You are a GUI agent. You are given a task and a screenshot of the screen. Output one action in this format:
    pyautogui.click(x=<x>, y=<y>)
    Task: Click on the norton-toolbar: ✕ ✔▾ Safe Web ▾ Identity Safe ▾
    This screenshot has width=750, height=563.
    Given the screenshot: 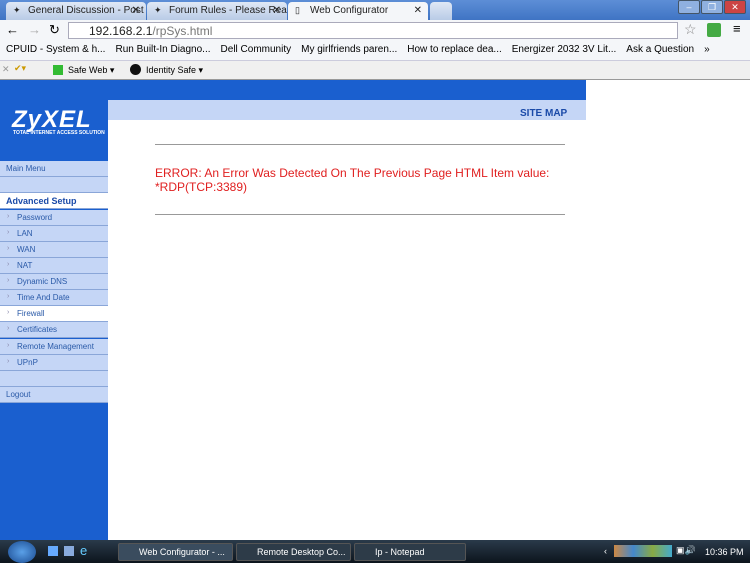 What is the action you would take?
    pyautogui.click(x=375, y=70)
    